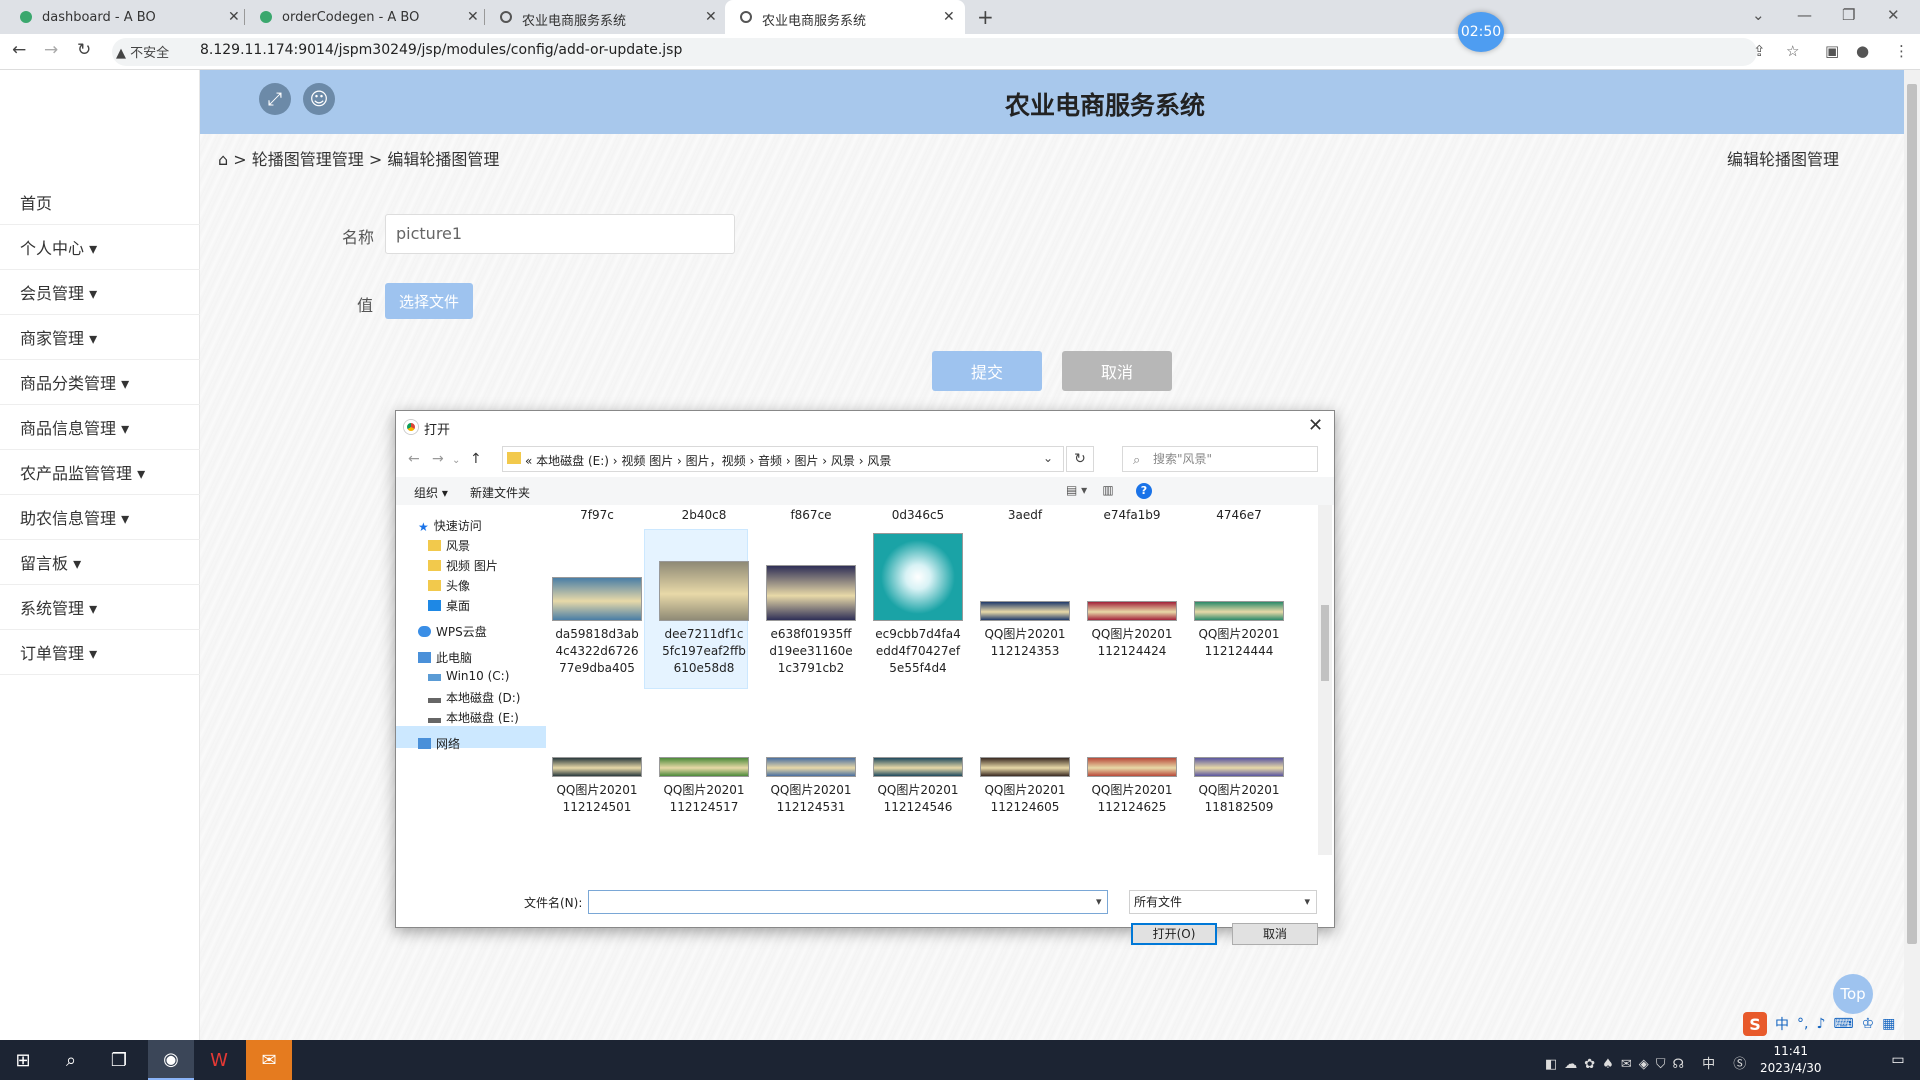 This screenshot has width=1920, height=1080. Describe the element at coordinates (1174, 934) in the screenshot. I see `open-button: 打开(O)` at that location.